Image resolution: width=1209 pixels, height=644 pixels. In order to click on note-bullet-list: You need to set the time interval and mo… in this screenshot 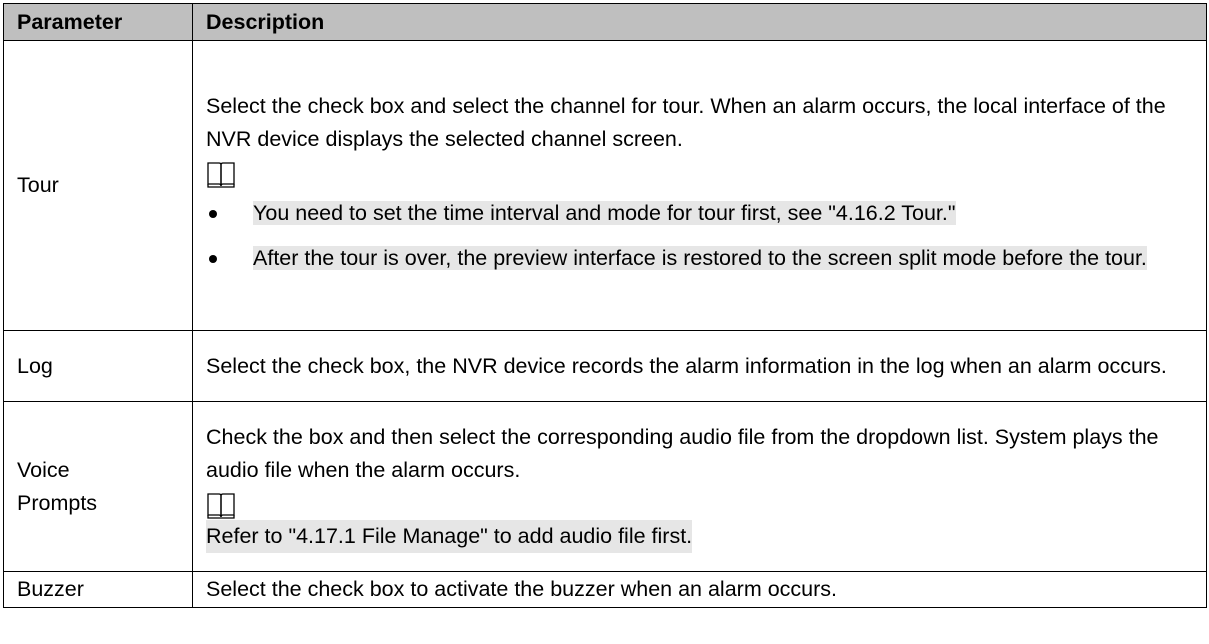, I will do `click(706, 236)`.